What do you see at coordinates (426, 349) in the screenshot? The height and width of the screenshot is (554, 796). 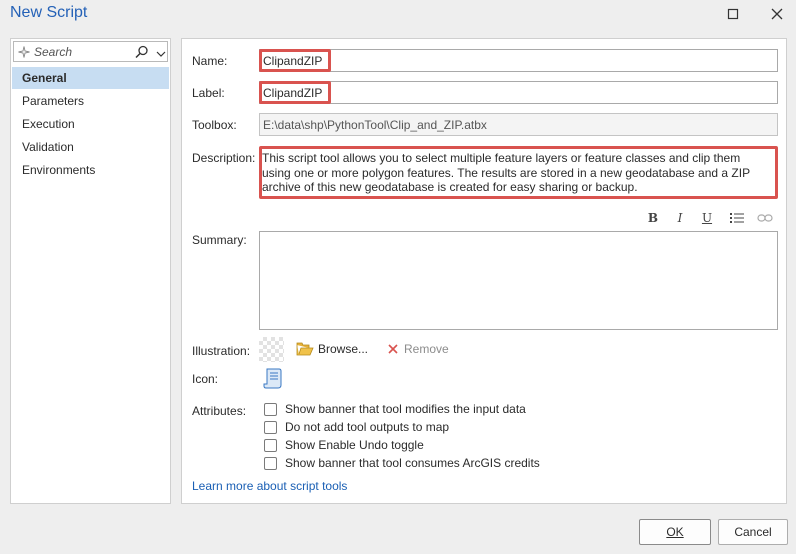 I see `remove-label: Remove` at bounding box center [426, 349].